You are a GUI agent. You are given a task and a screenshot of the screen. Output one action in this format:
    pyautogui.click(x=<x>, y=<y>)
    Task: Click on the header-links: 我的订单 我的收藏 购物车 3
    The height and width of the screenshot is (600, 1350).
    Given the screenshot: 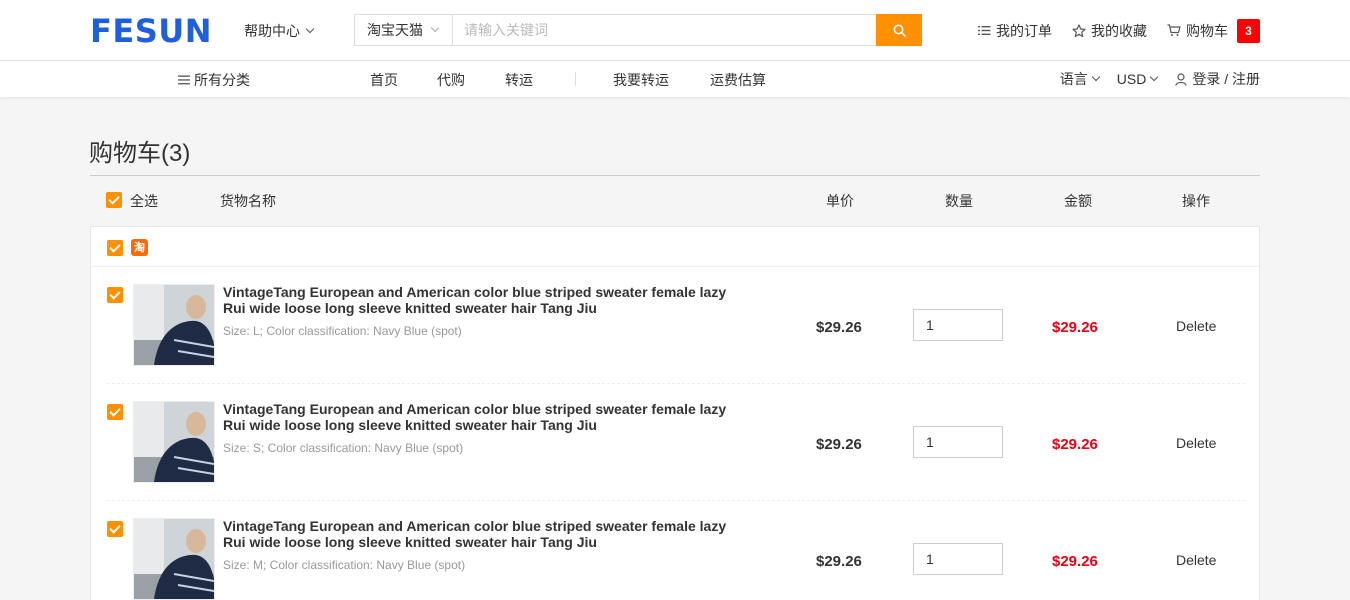 What is the action you would take?
    pyautogui.click(x=1109, y=30)
    